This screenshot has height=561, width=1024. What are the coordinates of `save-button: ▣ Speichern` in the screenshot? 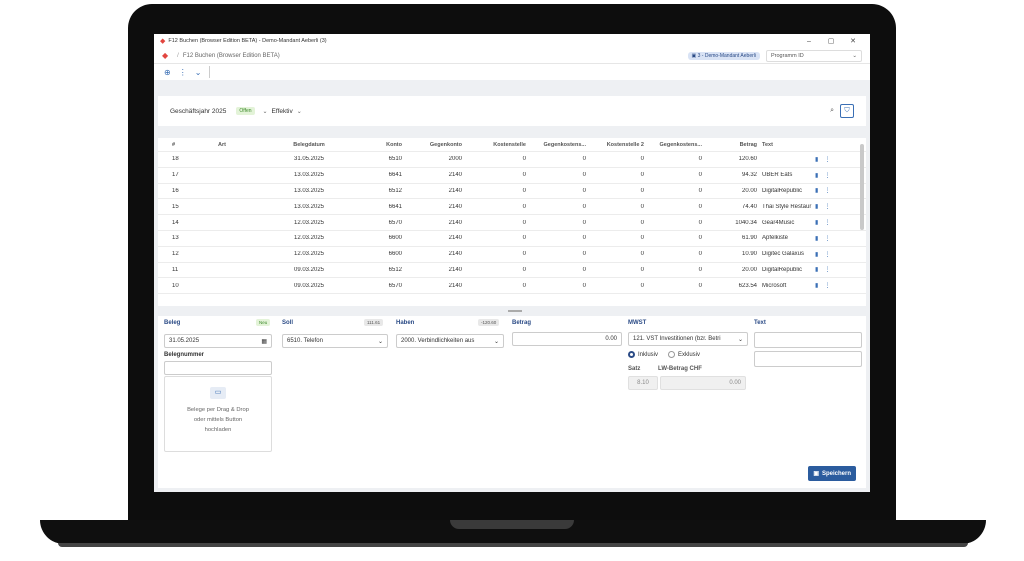 It's located at (832, 473).